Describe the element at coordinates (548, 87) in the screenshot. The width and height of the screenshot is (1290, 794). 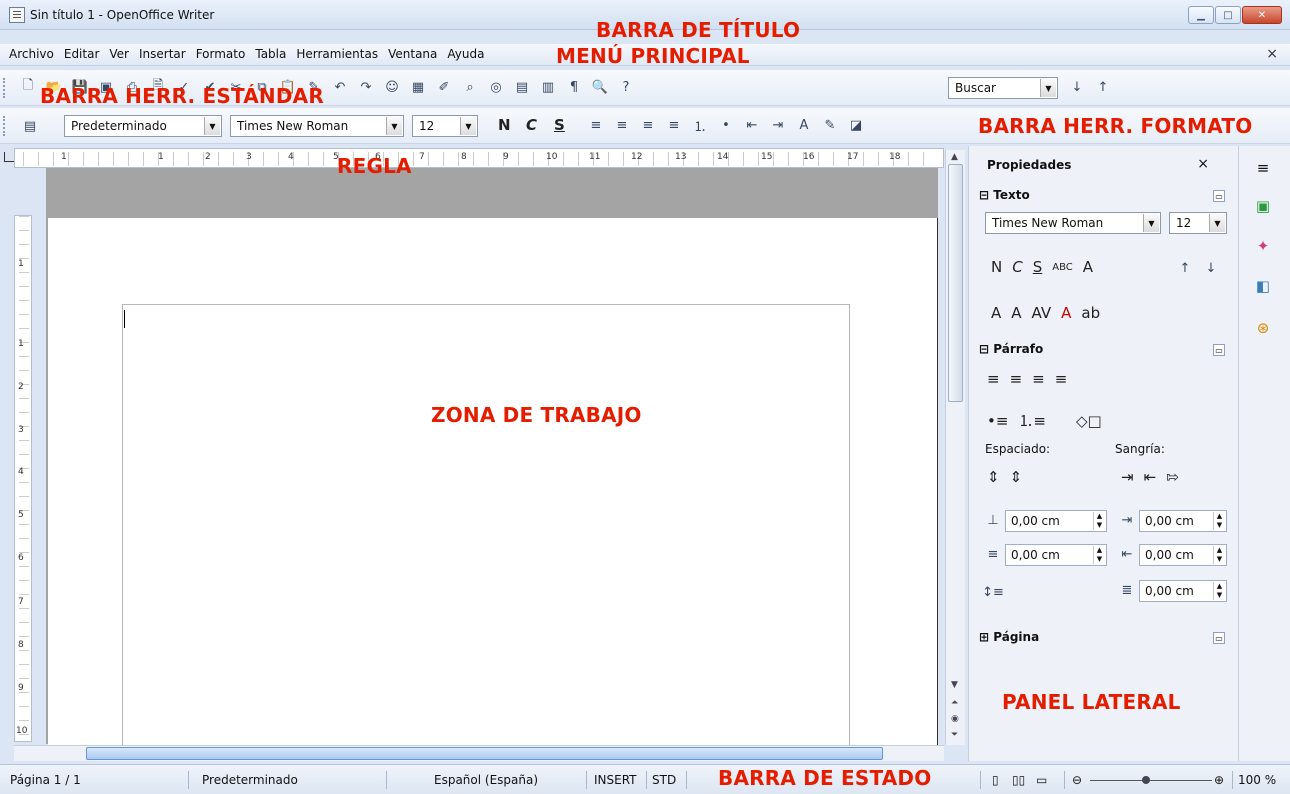
I see `database-icon: ▥` at that location.